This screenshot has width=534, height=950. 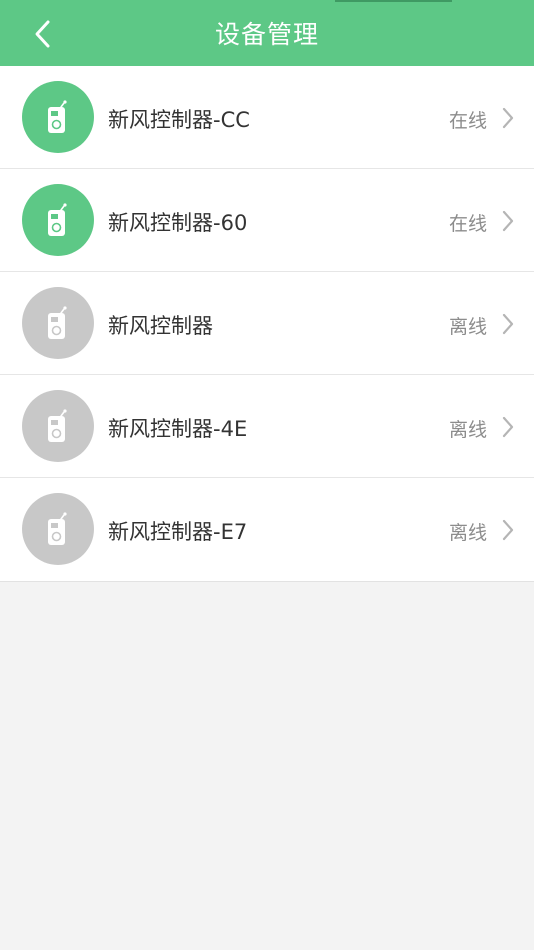 I want to click on device-name: 新风控制器, so click(x=160, y=326).